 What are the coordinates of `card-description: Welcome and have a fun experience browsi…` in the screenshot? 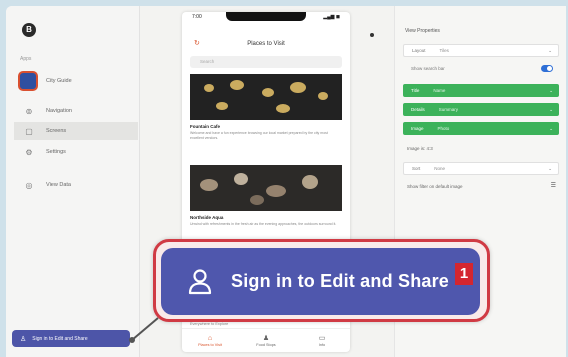 It's located at (259, 135).